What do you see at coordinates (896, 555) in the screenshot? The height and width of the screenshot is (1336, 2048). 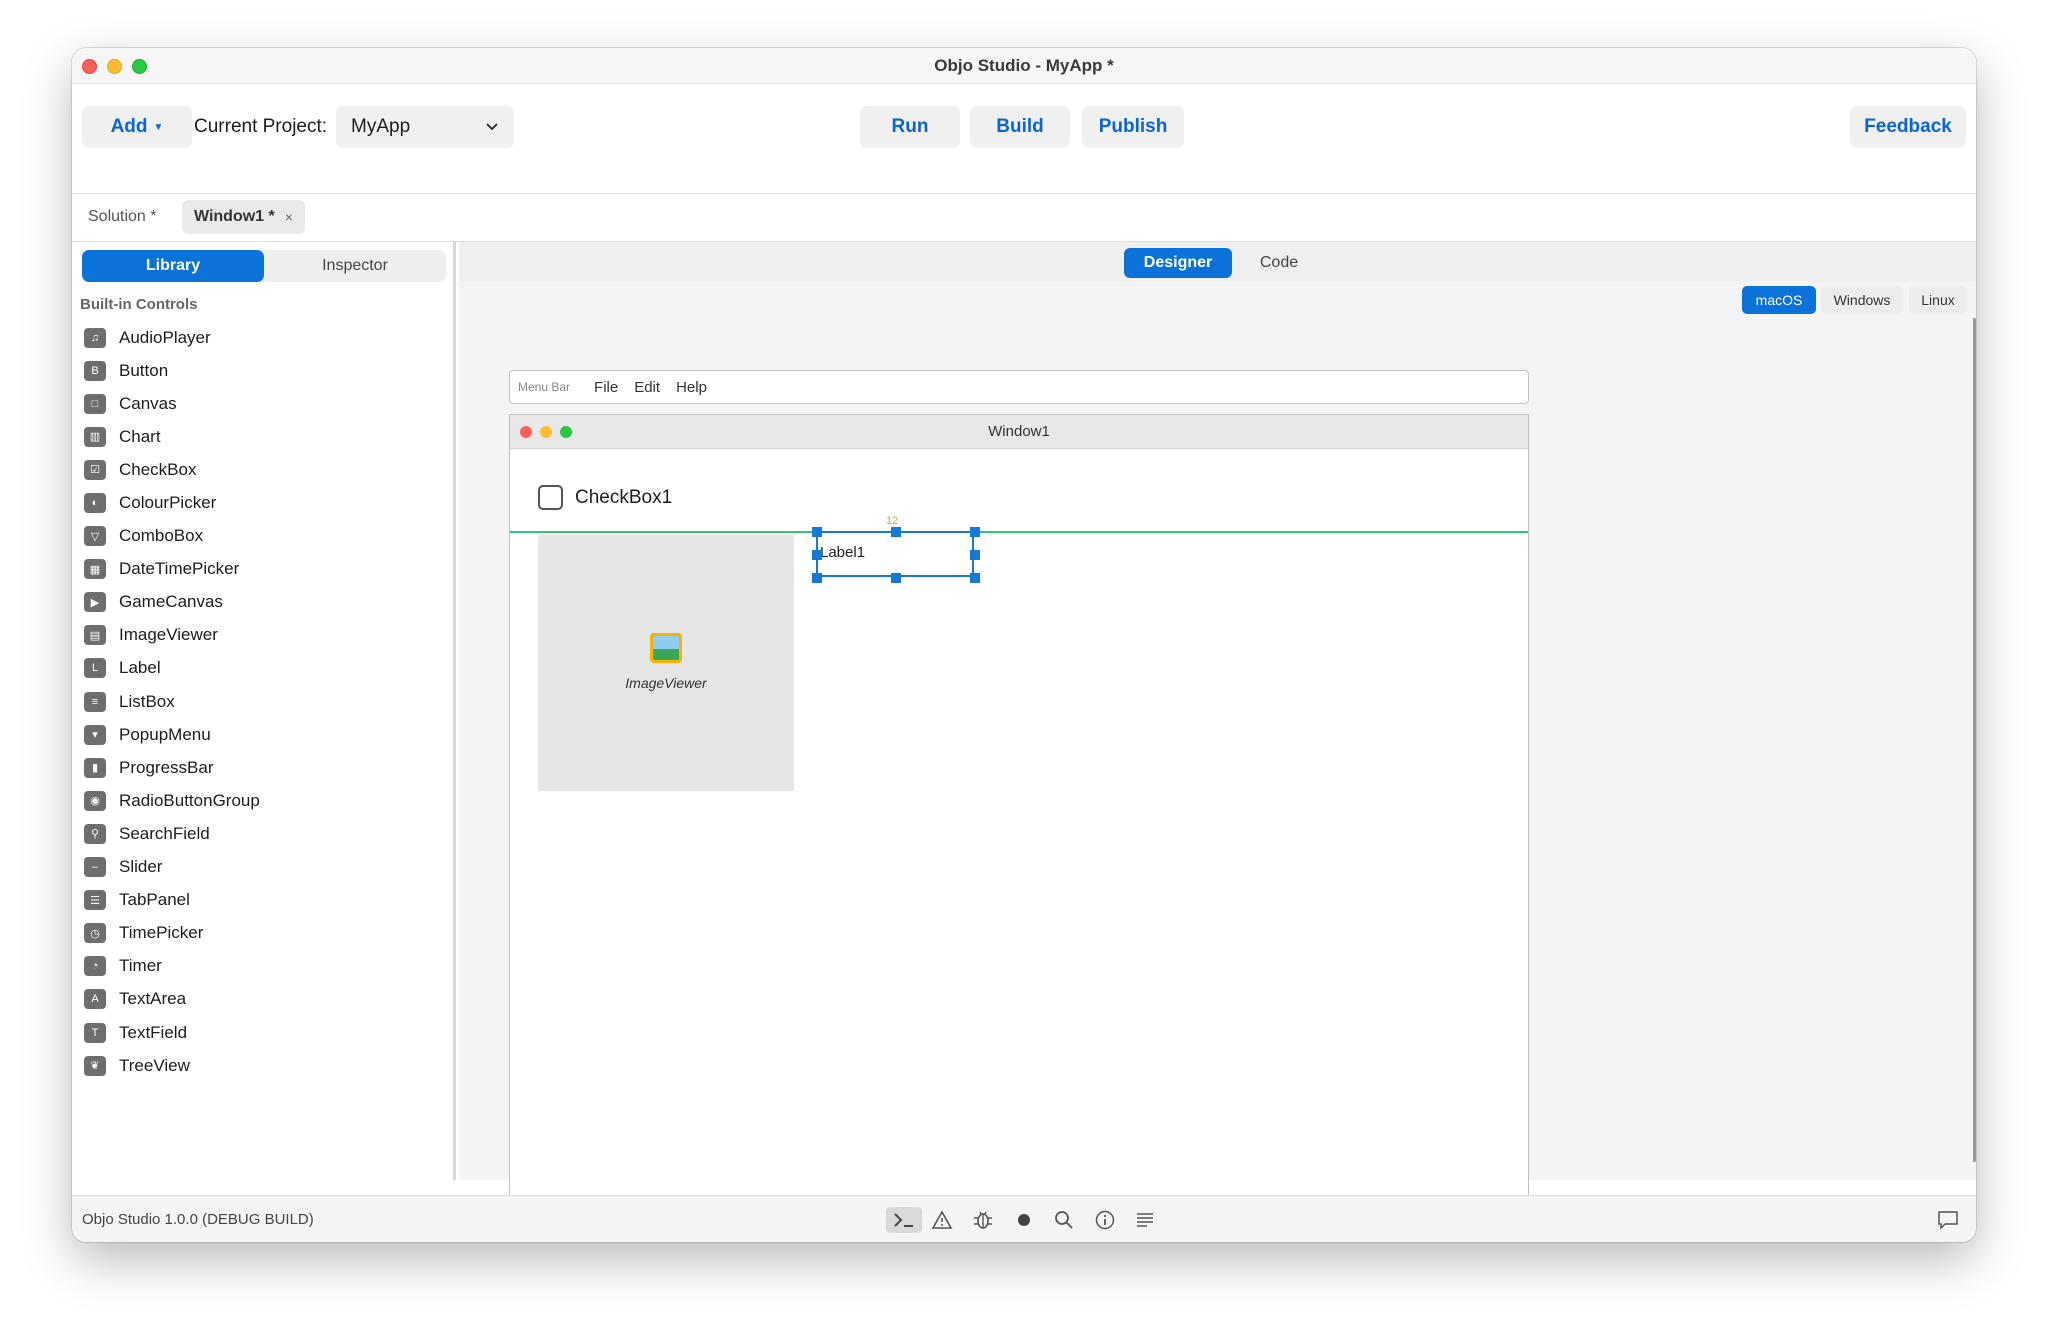 I see `label-control-selected: Label1` at bounding box center [896, 555].